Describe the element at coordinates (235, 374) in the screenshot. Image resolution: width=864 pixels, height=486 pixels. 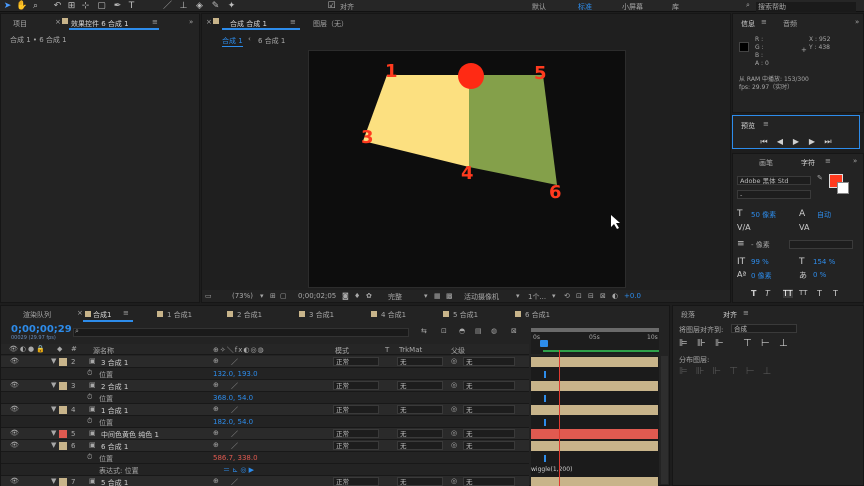
I see `property-value: 132.0, 193.0` at that location.